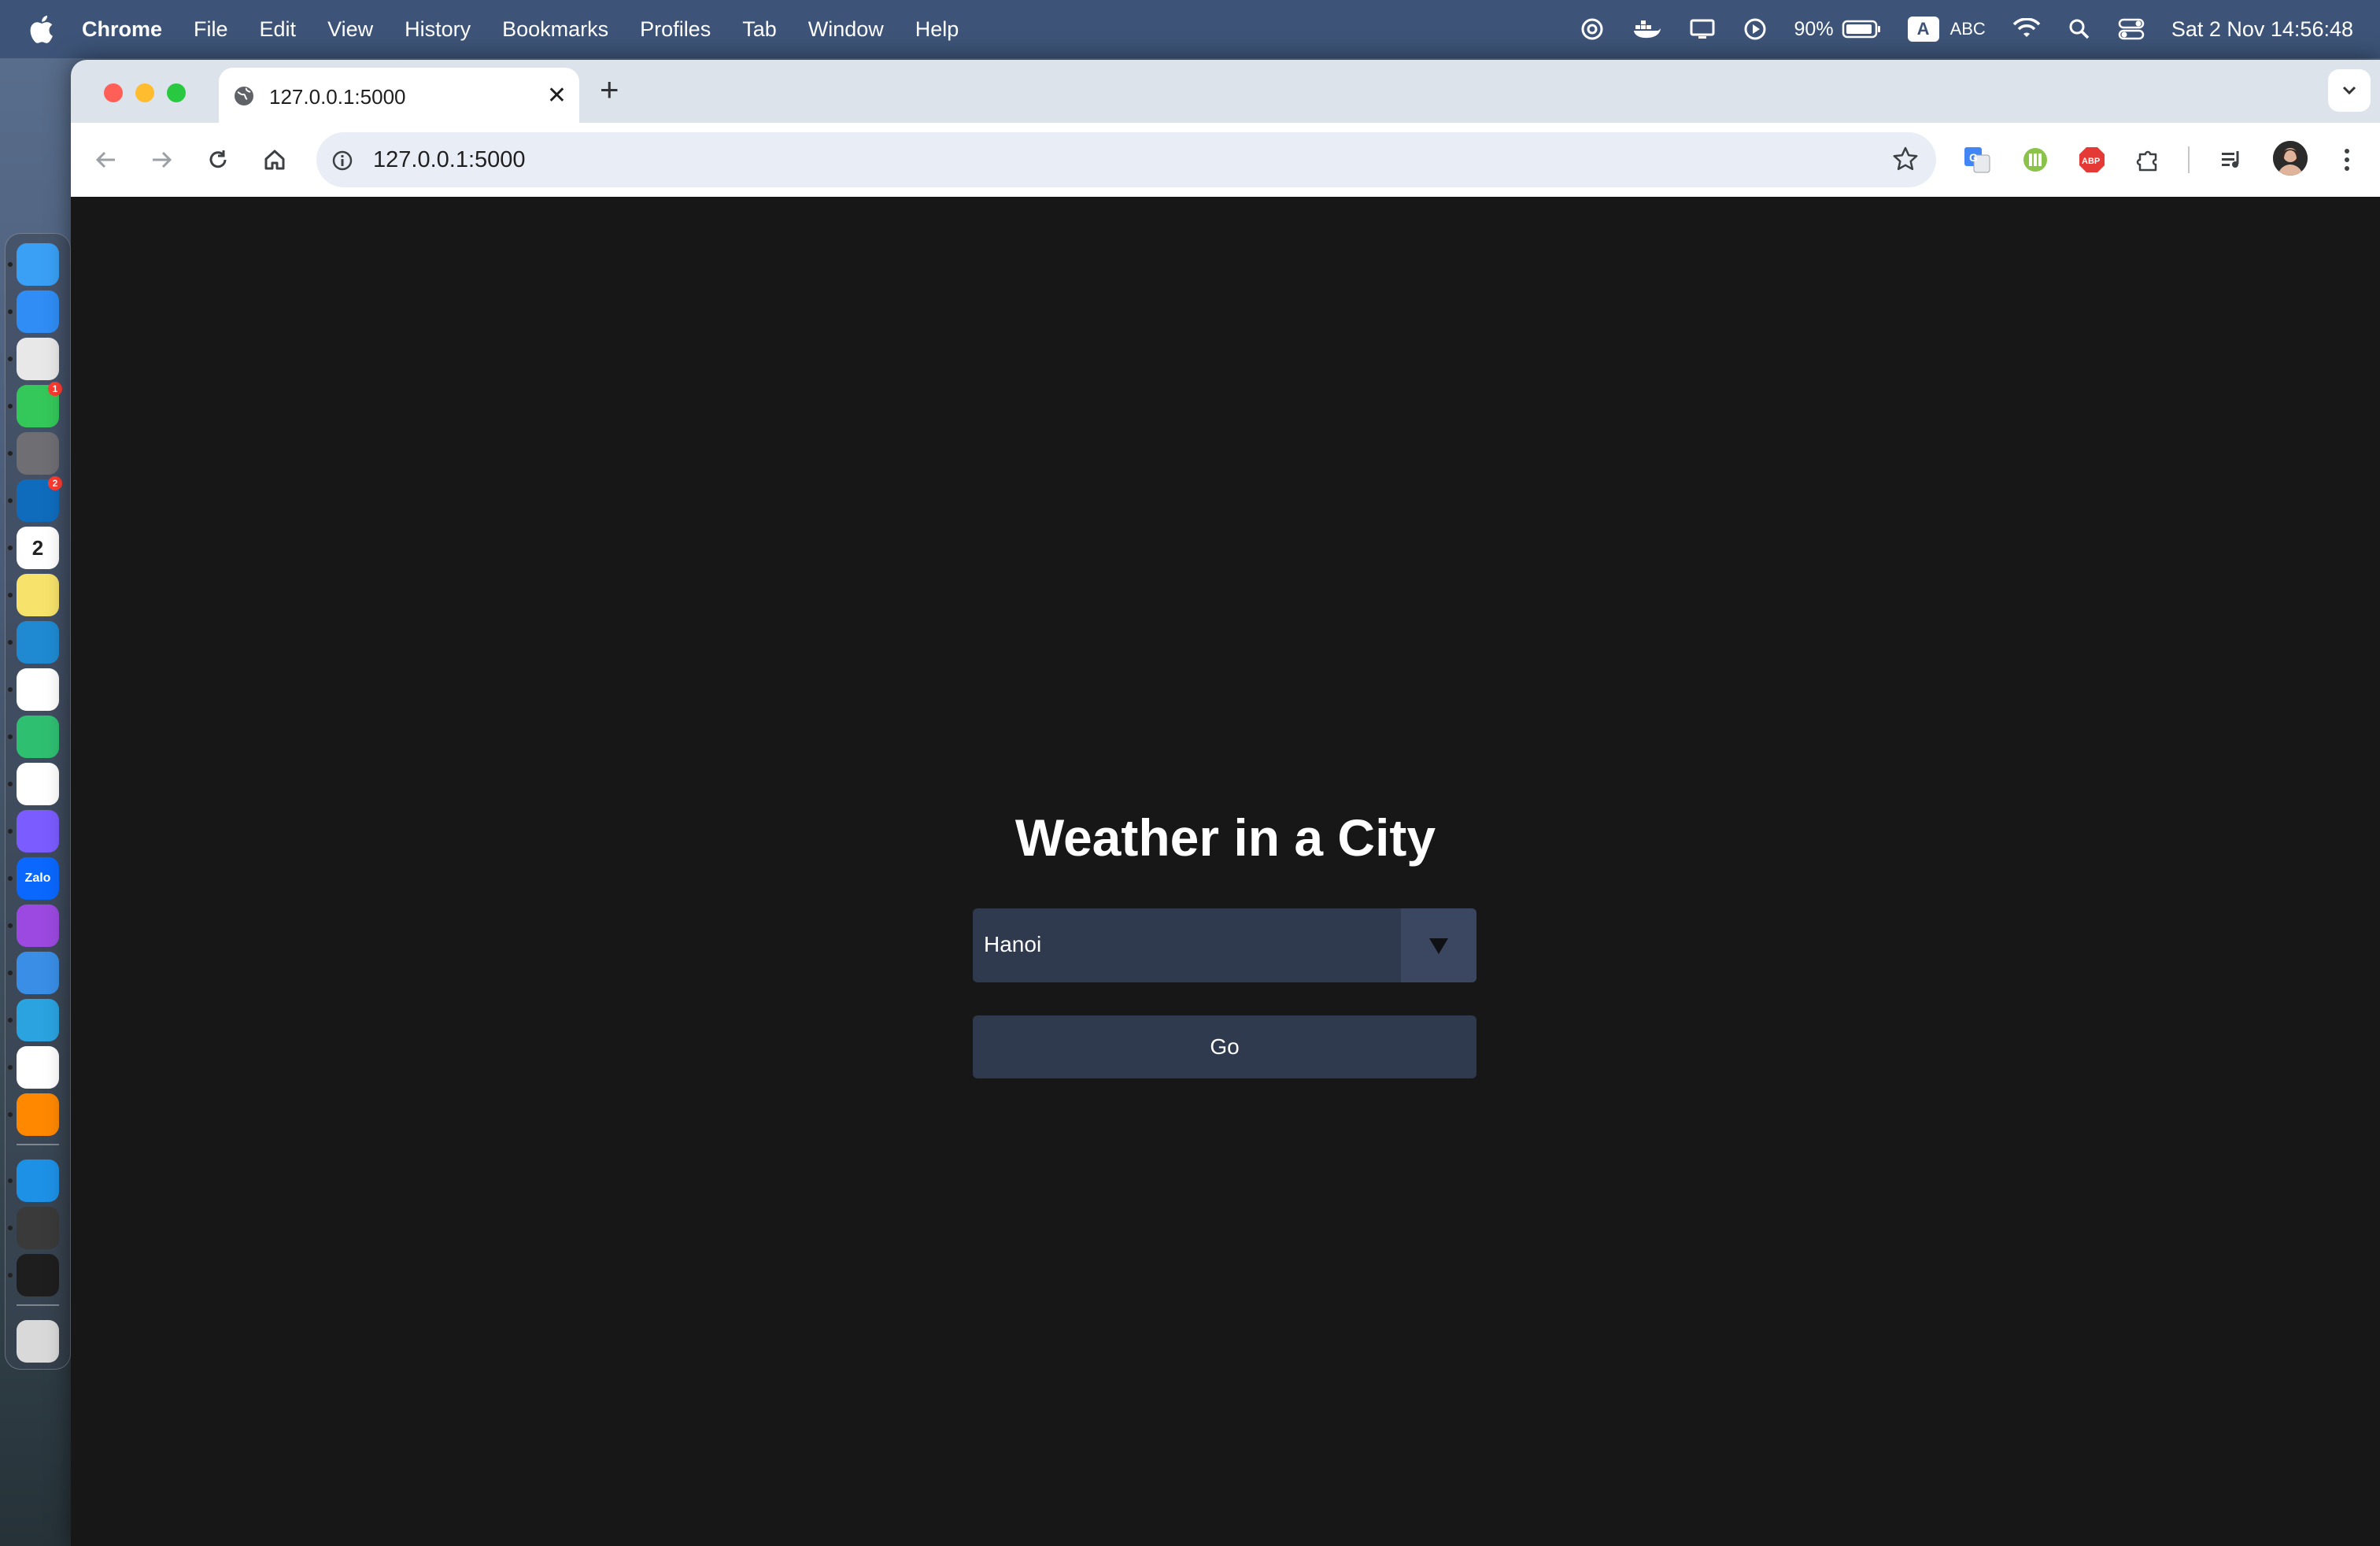 The height and width of the screenshot is (1546, 2380). What do you see at coordinates (1923, 29) in the screenshot?
I see `input-source-badge: A` at bounding box center [1923, 29].